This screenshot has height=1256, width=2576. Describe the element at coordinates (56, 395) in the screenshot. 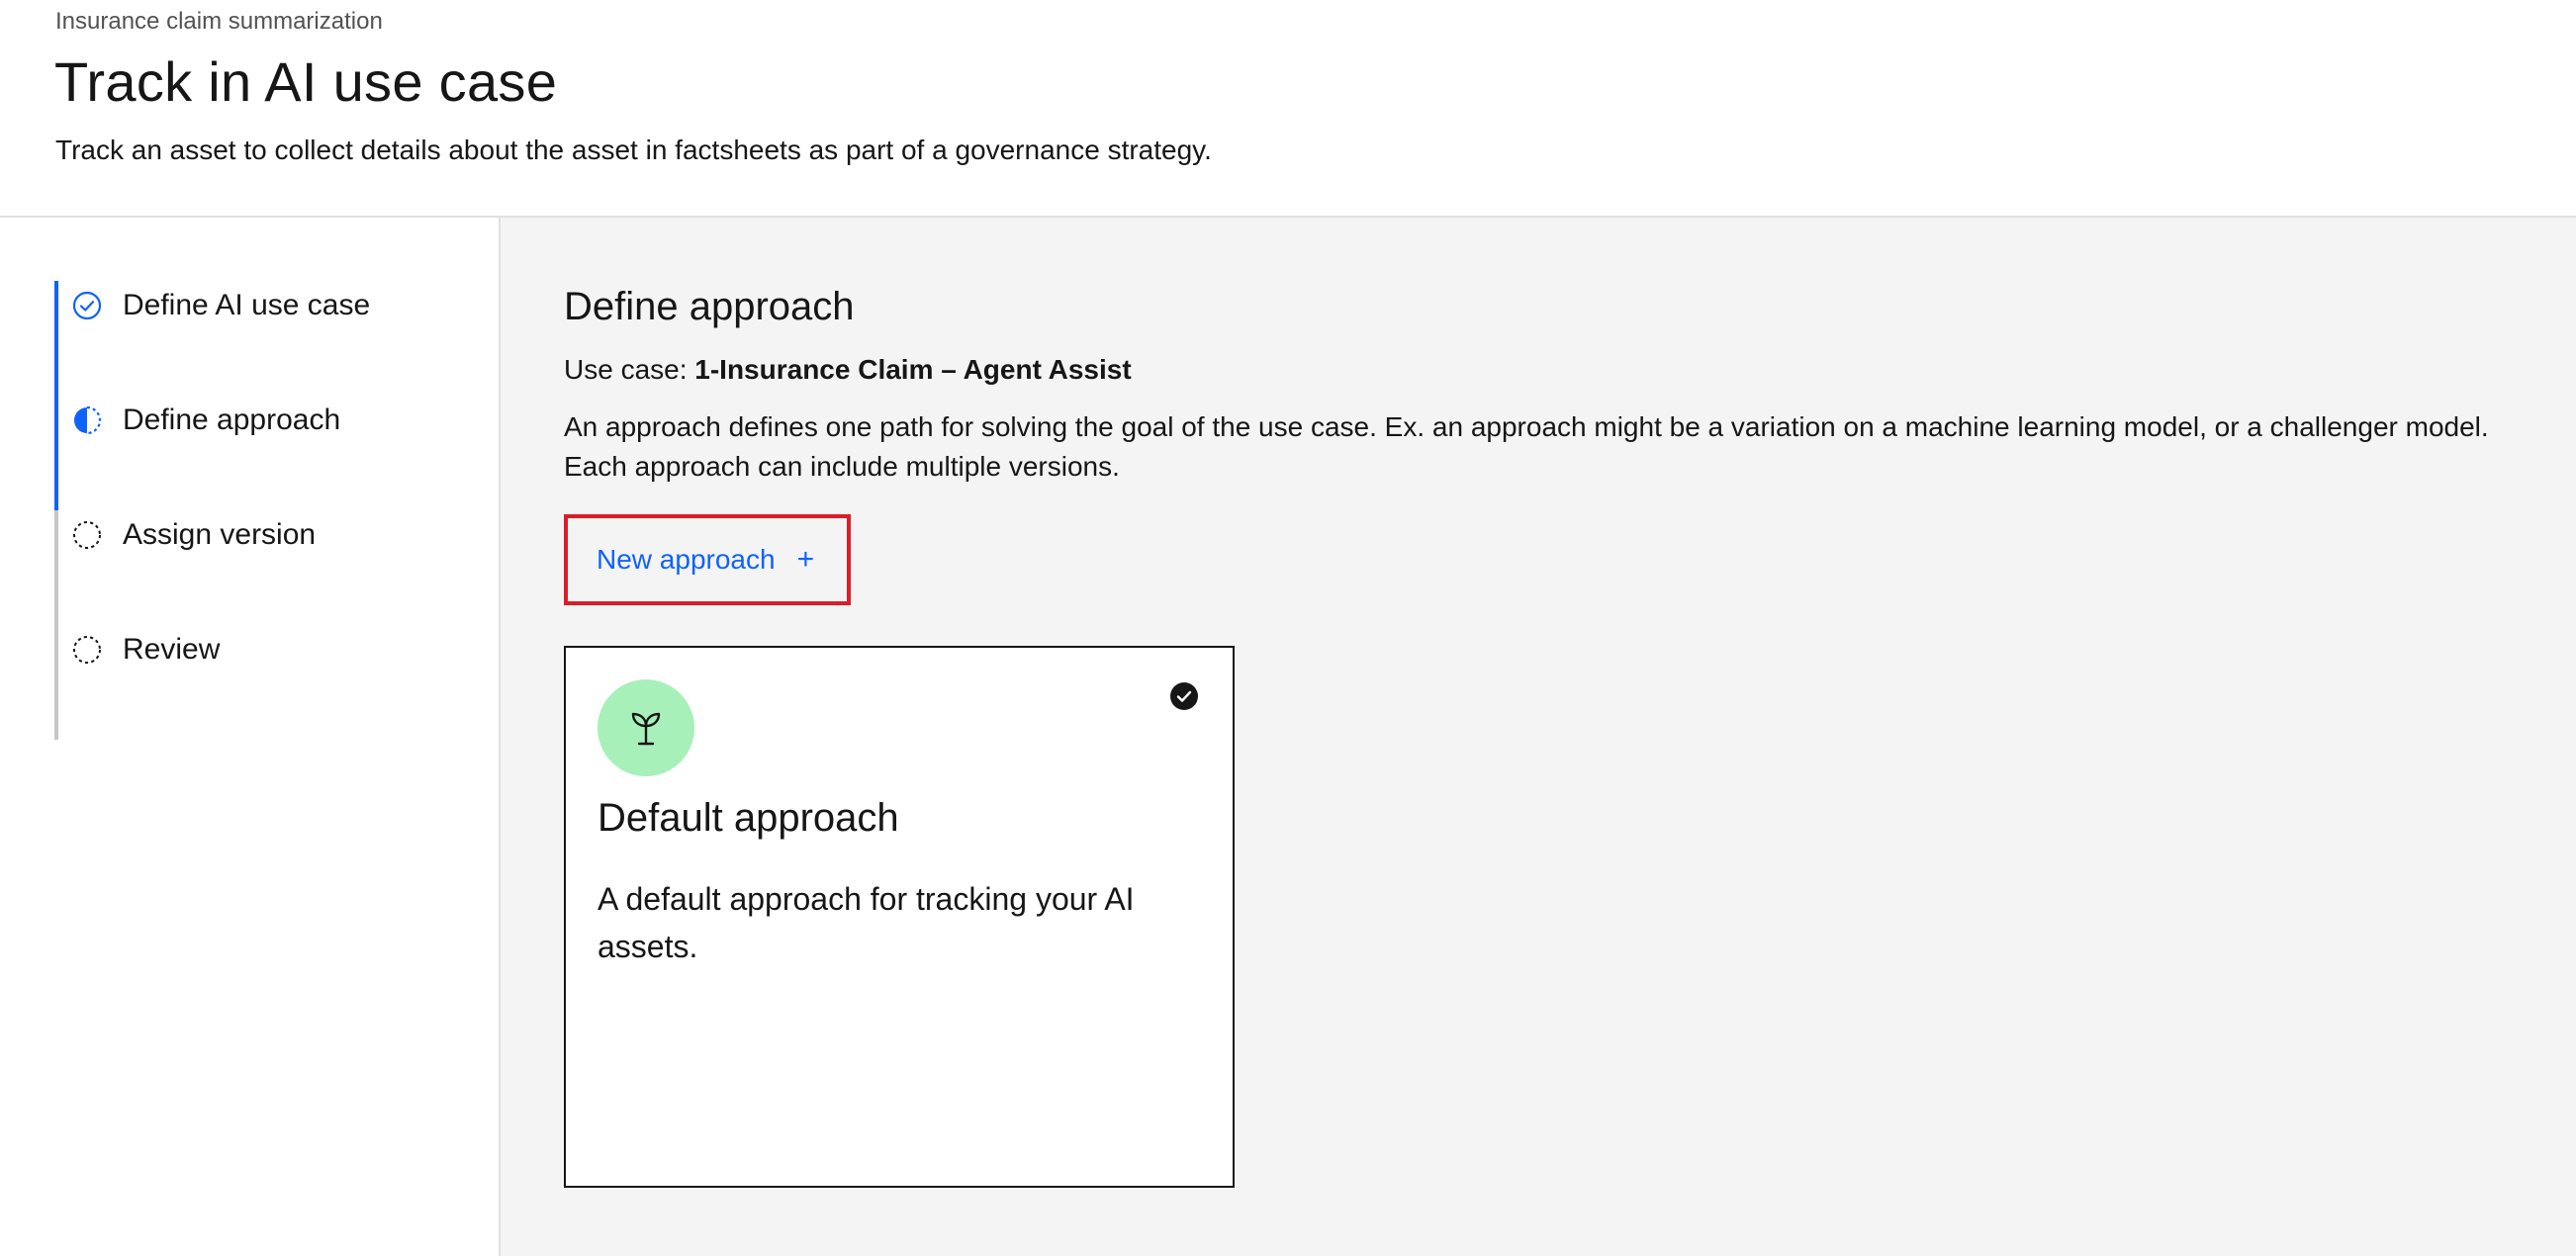

I see `progress-fill` at that location.